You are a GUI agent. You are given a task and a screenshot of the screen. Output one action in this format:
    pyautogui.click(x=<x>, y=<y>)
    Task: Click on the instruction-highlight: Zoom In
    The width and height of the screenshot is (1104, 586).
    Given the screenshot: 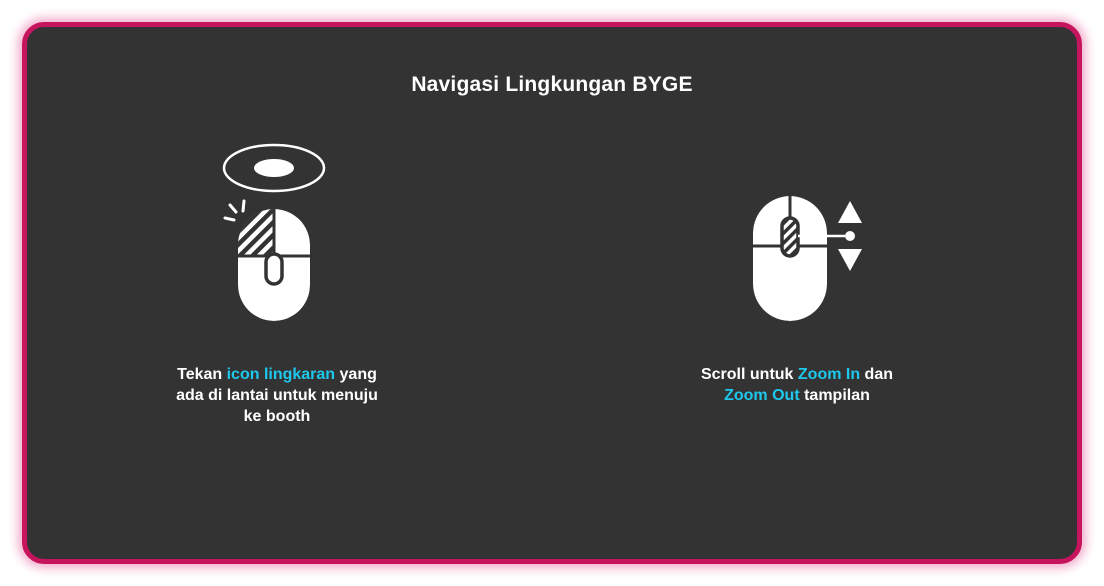 What is the action you would take?
    pyautogui.click(x=829, y=374)
    